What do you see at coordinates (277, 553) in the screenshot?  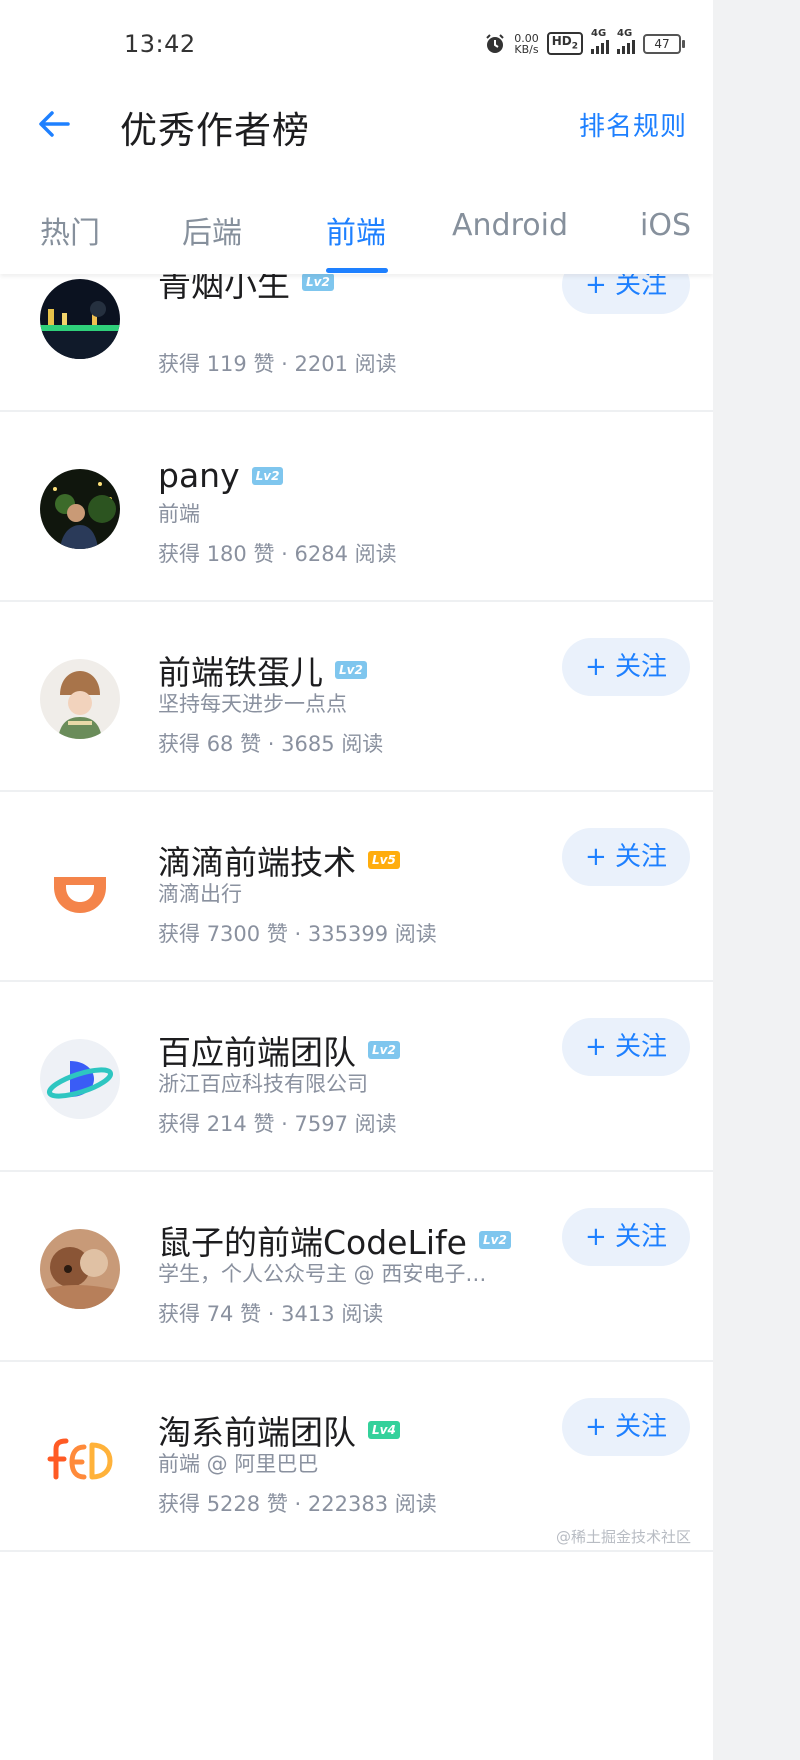 I see `author-stats: 获得 180 赞 · 6284 阅读` at bounding box center [277, 553].